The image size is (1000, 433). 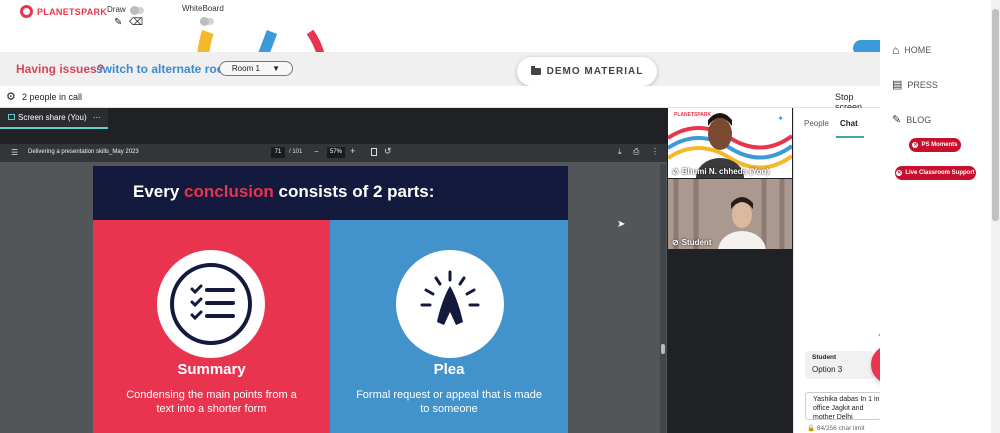 What do you see at coordinates (388, 151) in the screenshot?
I see `rotate-icon: ↺` at bounding box center [388, 151].